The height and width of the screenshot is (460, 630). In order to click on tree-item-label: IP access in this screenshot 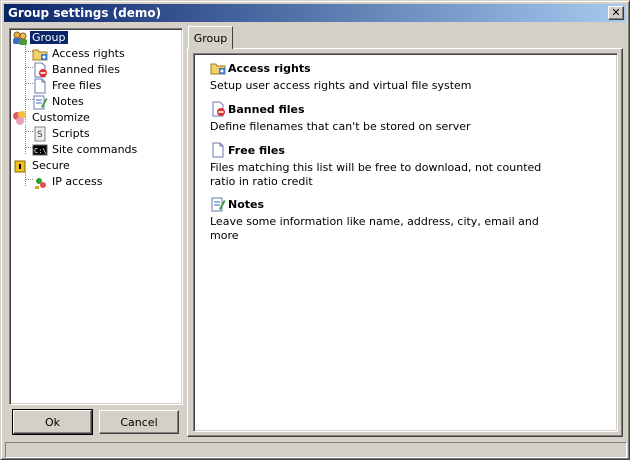, I will do `click(77, 181)`.